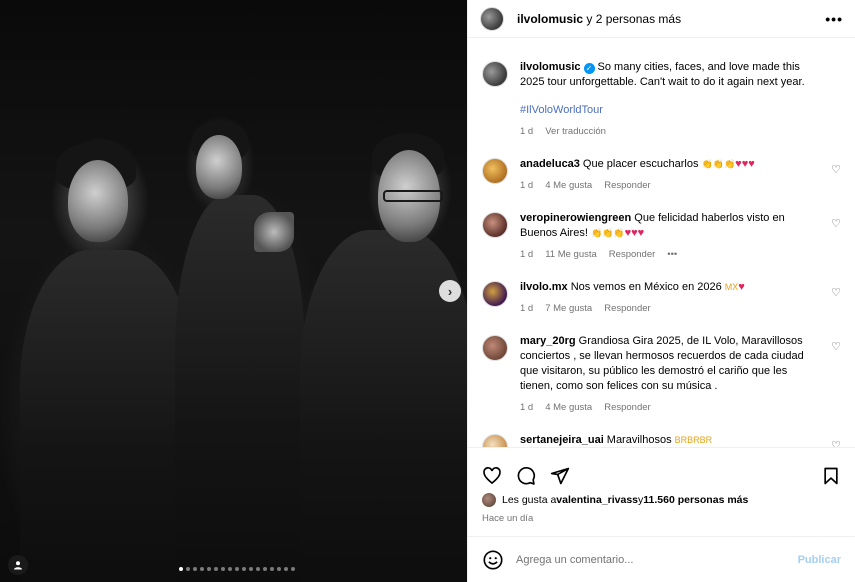 Image resolution: width=855 pixels, height=582 pixels. I want to click on more-horizontal-icon: •••, so click(834, 19).